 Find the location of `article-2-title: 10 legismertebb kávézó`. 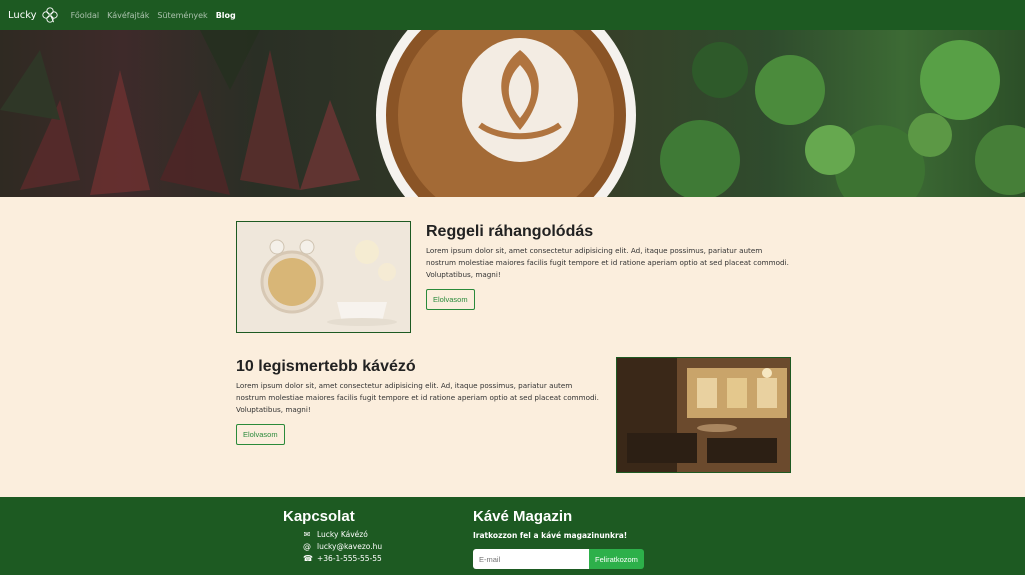

article-2-title: 10 legismertebb kávézó is located at coordinates (326, 366).